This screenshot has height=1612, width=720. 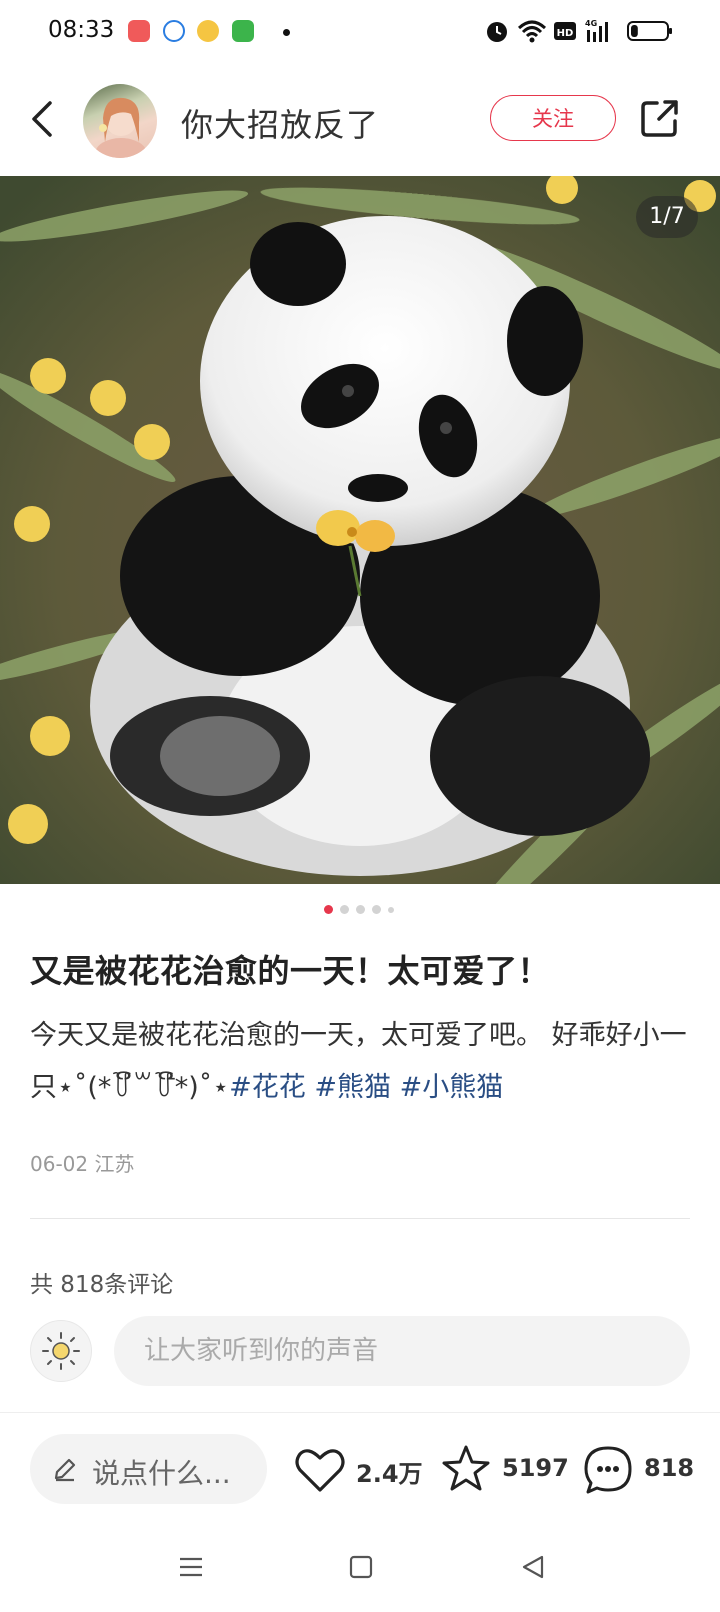 What do you see at coordinates (535, 1468) in the screenshot?
I see `collect-count: 5197` at bounding box center [535, 1468].